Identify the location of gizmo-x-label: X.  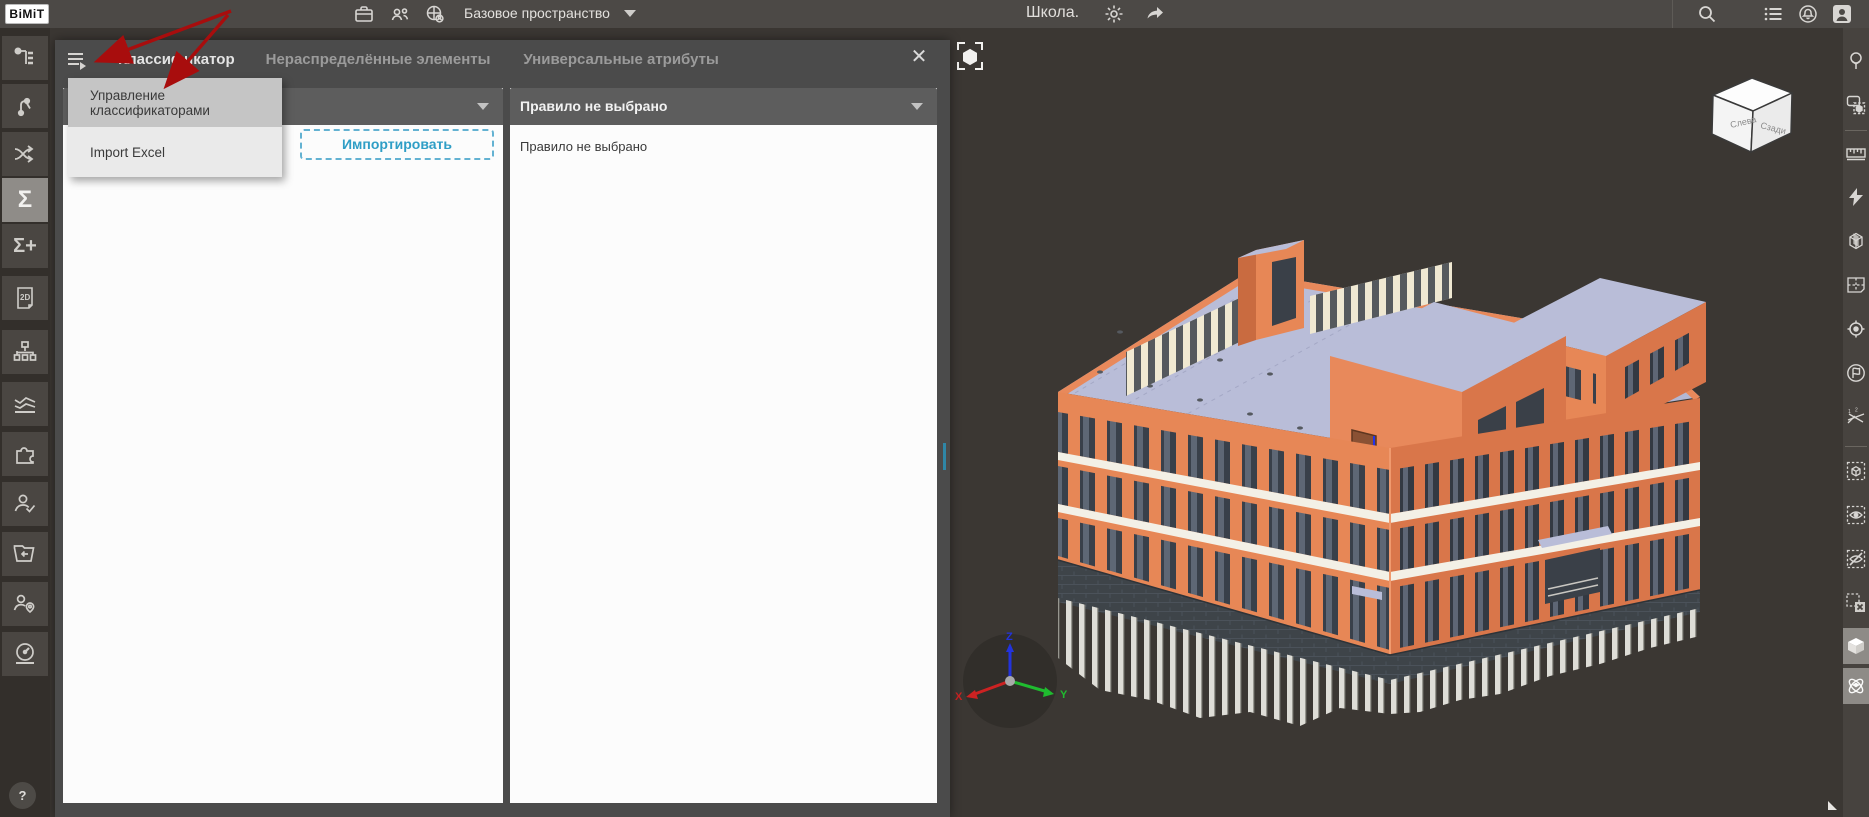
(959, 697).